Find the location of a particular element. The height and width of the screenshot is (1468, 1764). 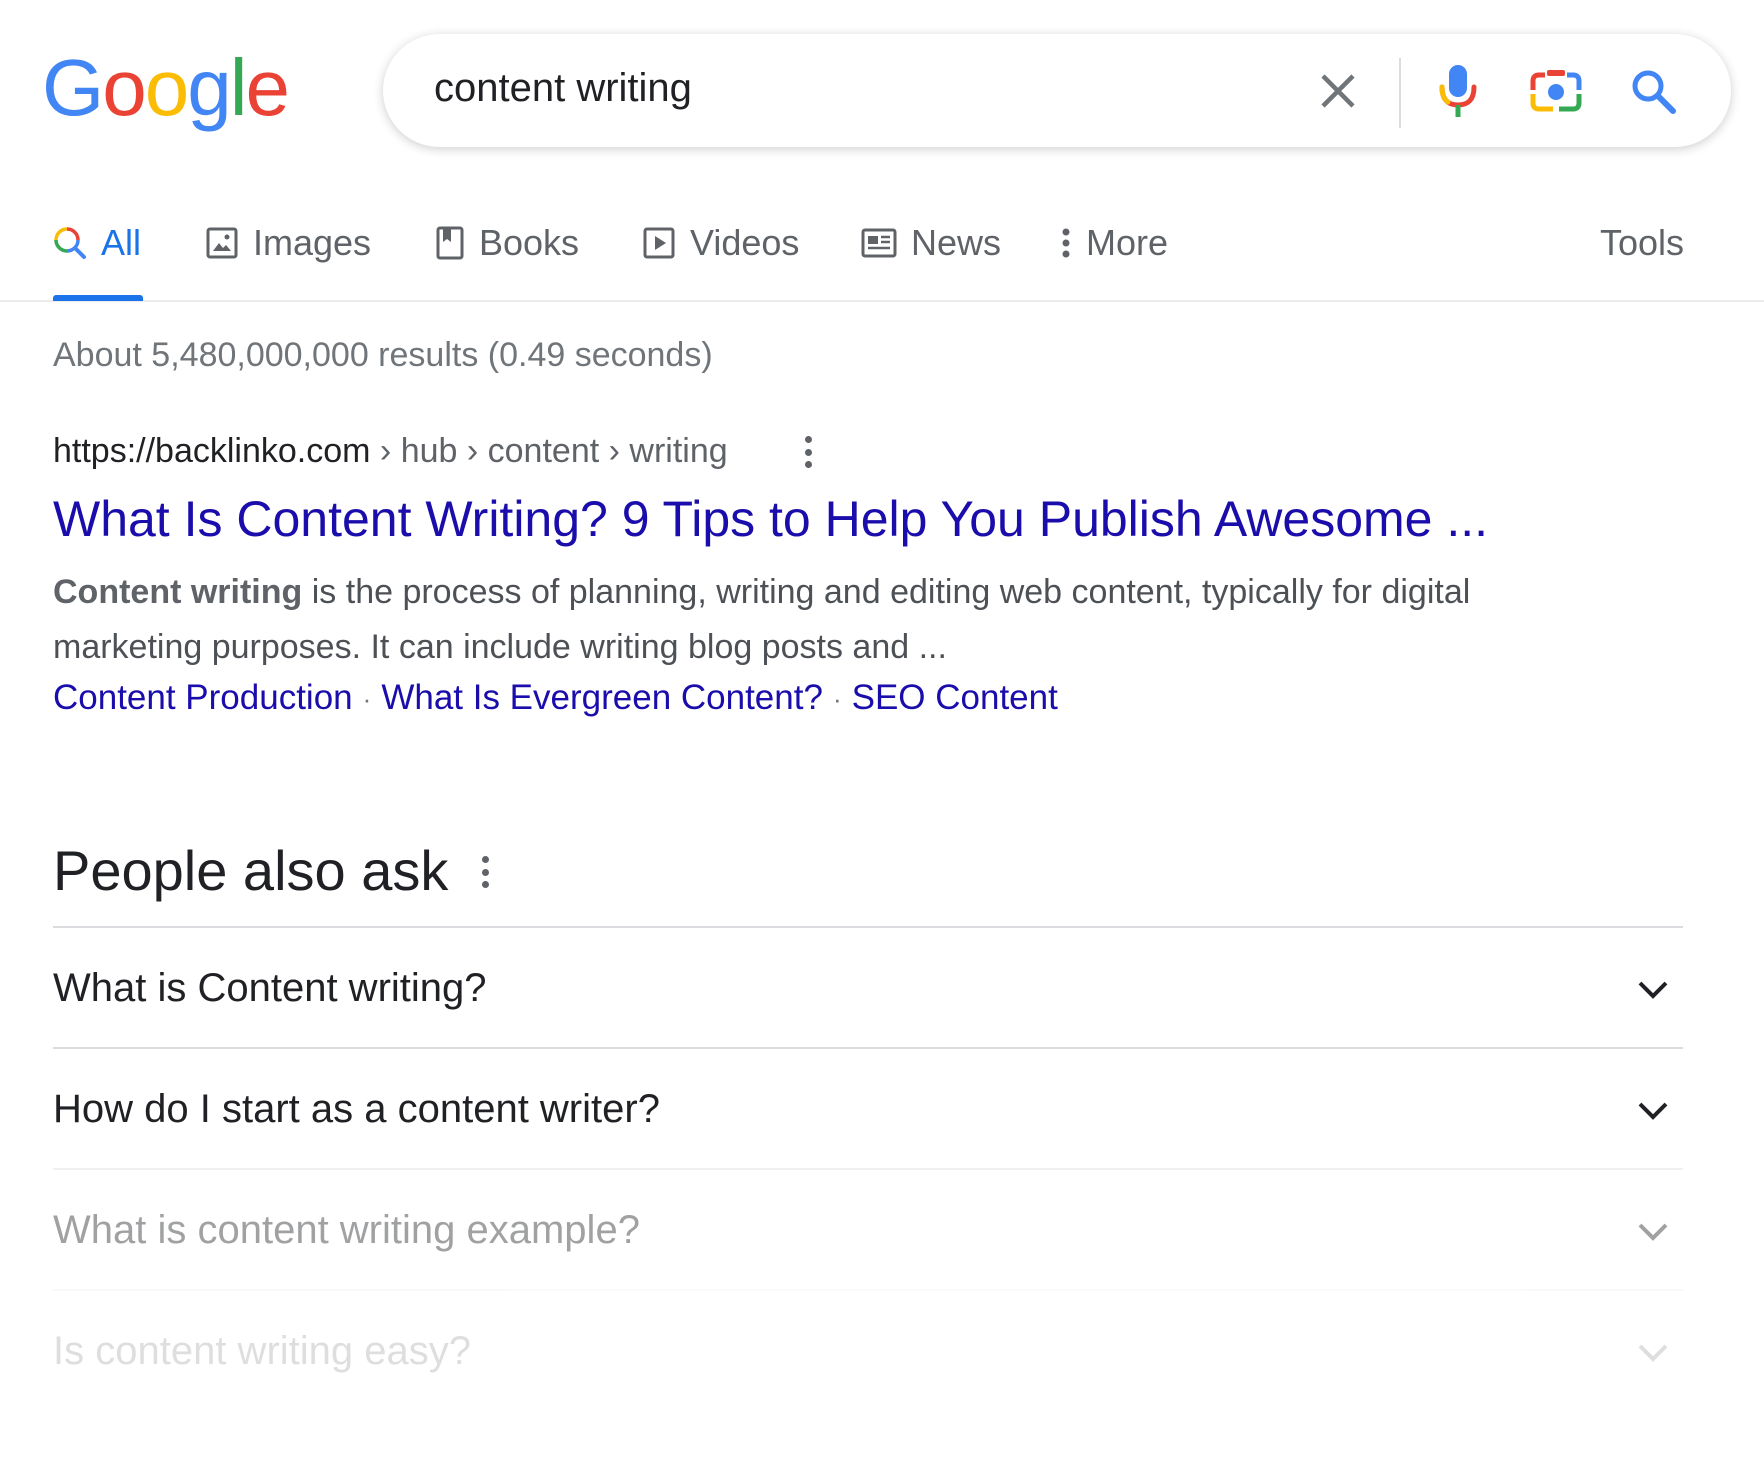

paa-question-text: What is Content writing? is located at coordinates (270, 988).